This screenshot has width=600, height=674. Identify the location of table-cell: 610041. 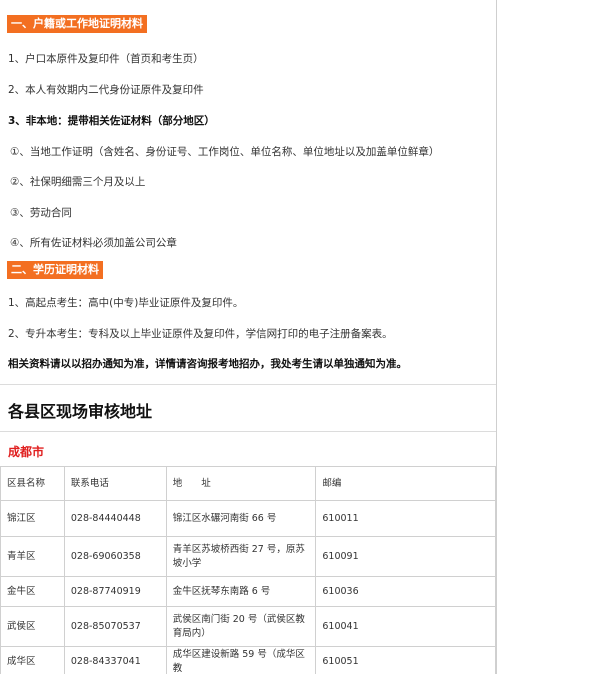
(405, 626).